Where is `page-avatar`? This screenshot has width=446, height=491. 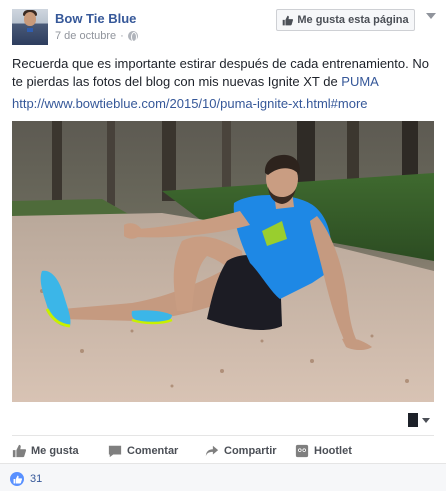 page-avatar is located at coordinates (30, 27).